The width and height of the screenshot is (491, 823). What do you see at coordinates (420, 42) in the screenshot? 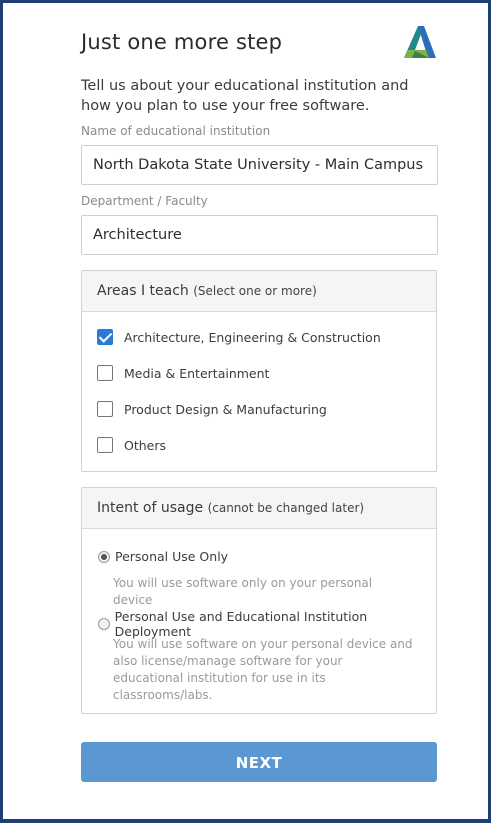
I see `autodesk-logo-icon` at bounding box center [420, 42].